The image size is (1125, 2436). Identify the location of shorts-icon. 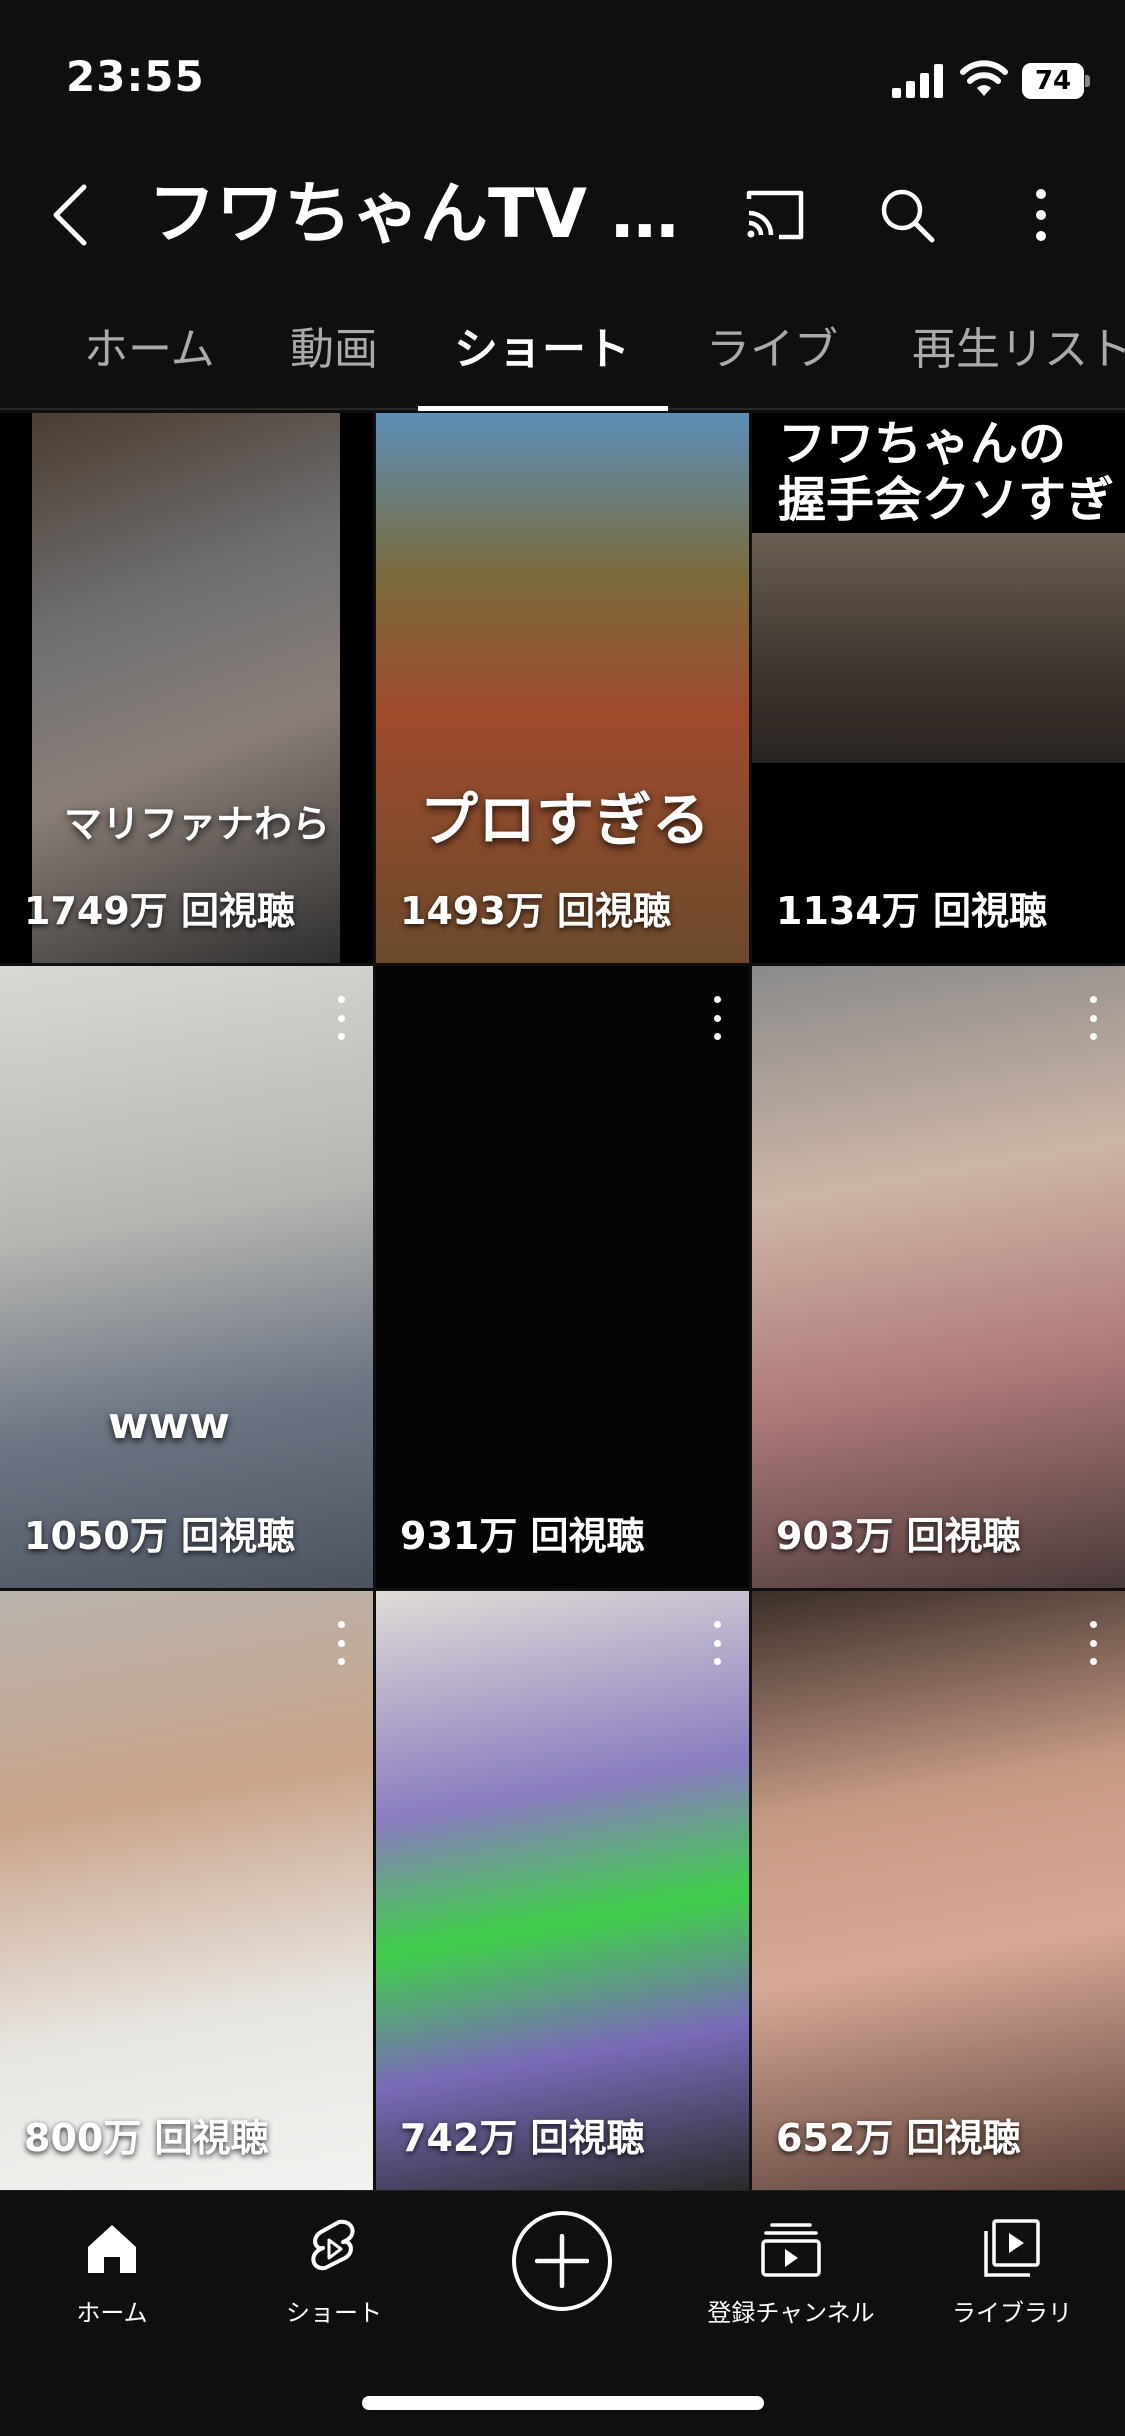
(333, 2245).